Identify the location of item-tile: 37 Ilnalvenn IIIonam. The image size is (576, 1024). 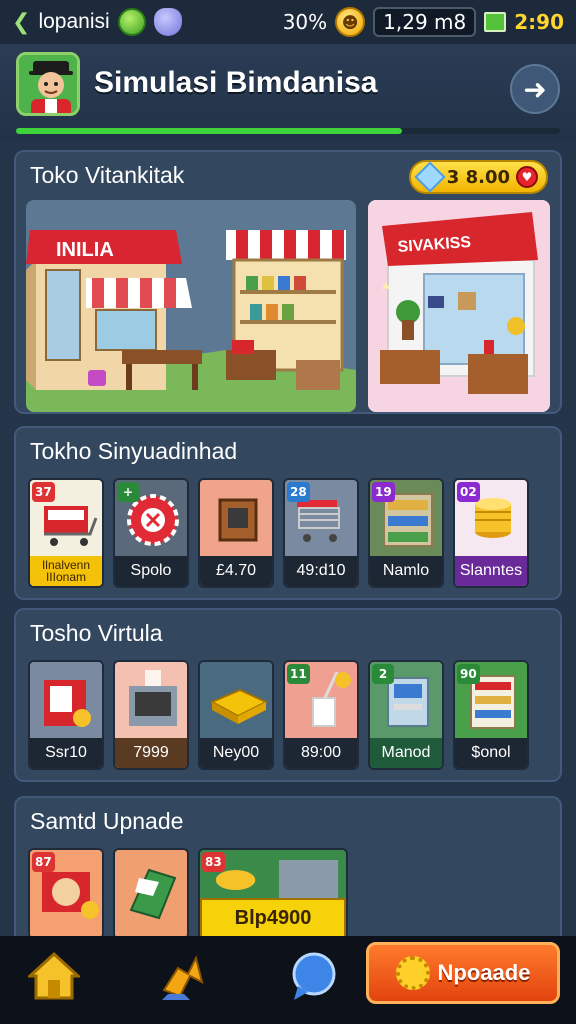
(66, 533).